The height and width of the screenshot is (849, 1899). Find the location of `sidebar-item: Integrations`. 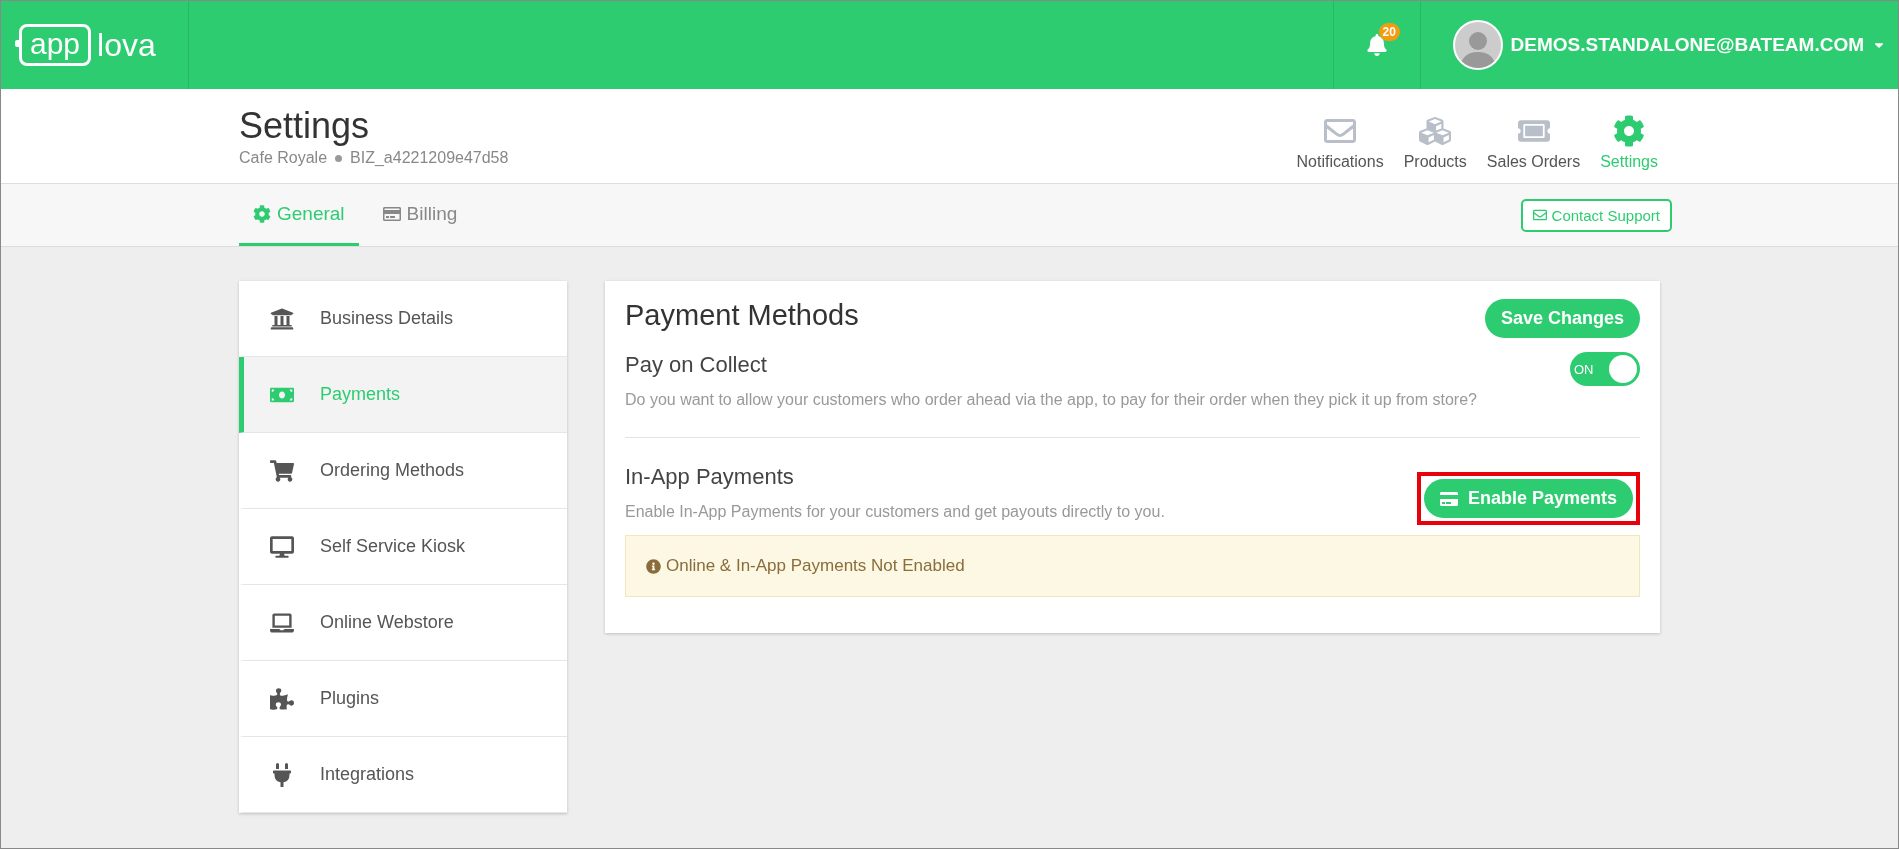

sidebar-item: Integrations is located at coordinates (403, 775).